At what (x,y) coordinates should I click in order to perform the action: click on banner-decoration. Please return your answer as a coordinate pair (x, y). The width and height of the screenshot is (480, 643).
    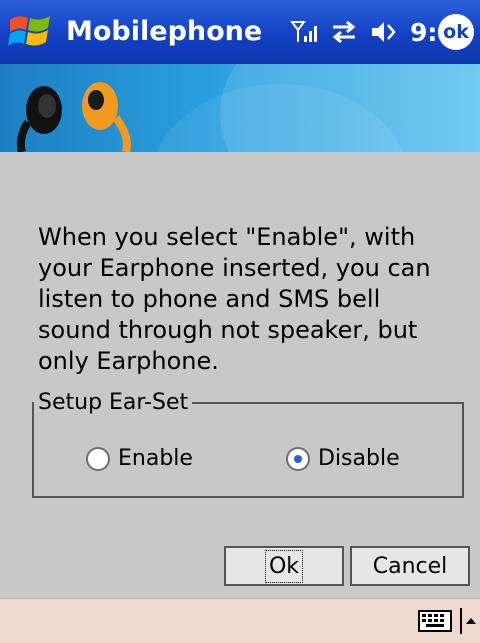
    Looking at the image, I should click on (350, 108).